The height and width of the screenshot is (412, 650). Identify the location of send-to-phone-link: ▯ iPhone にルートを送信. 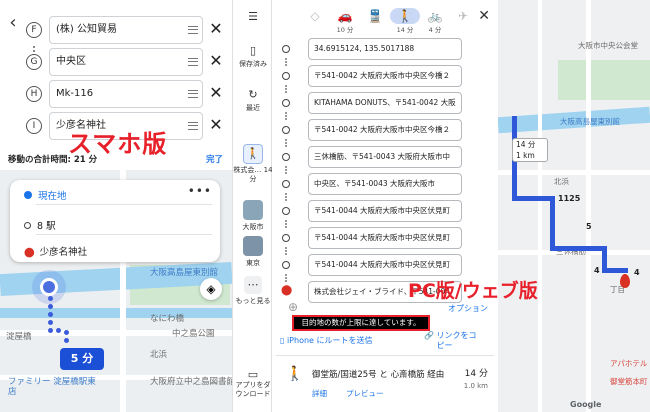
(326, 340).